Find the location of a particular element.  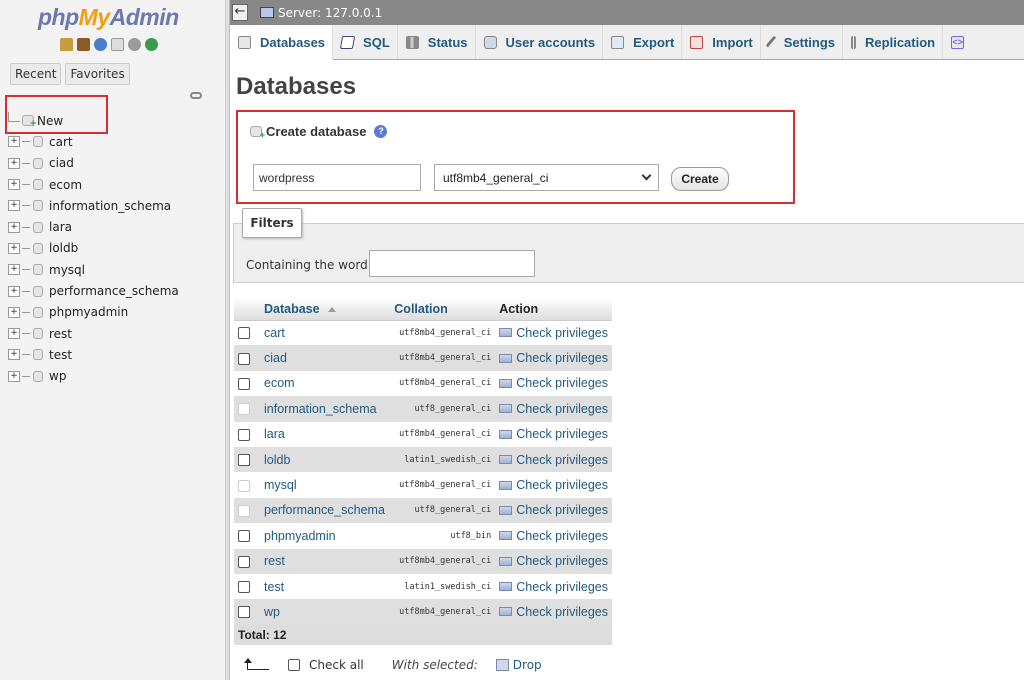

tree-item-lara: + lara is located at coordinates (93, 226).